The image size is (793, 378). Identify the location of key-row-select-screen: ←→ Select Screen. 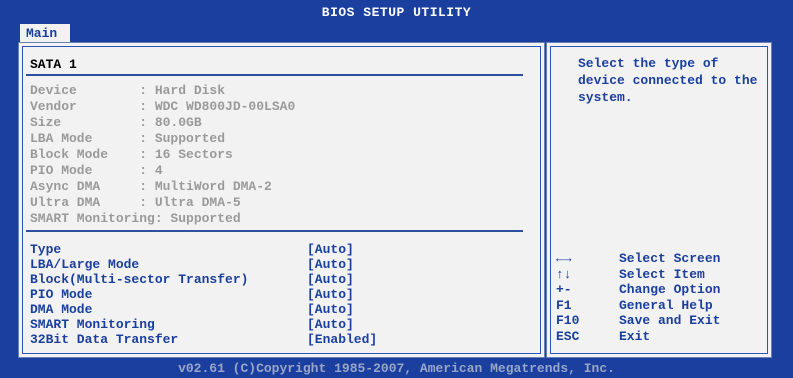
(638, 259).